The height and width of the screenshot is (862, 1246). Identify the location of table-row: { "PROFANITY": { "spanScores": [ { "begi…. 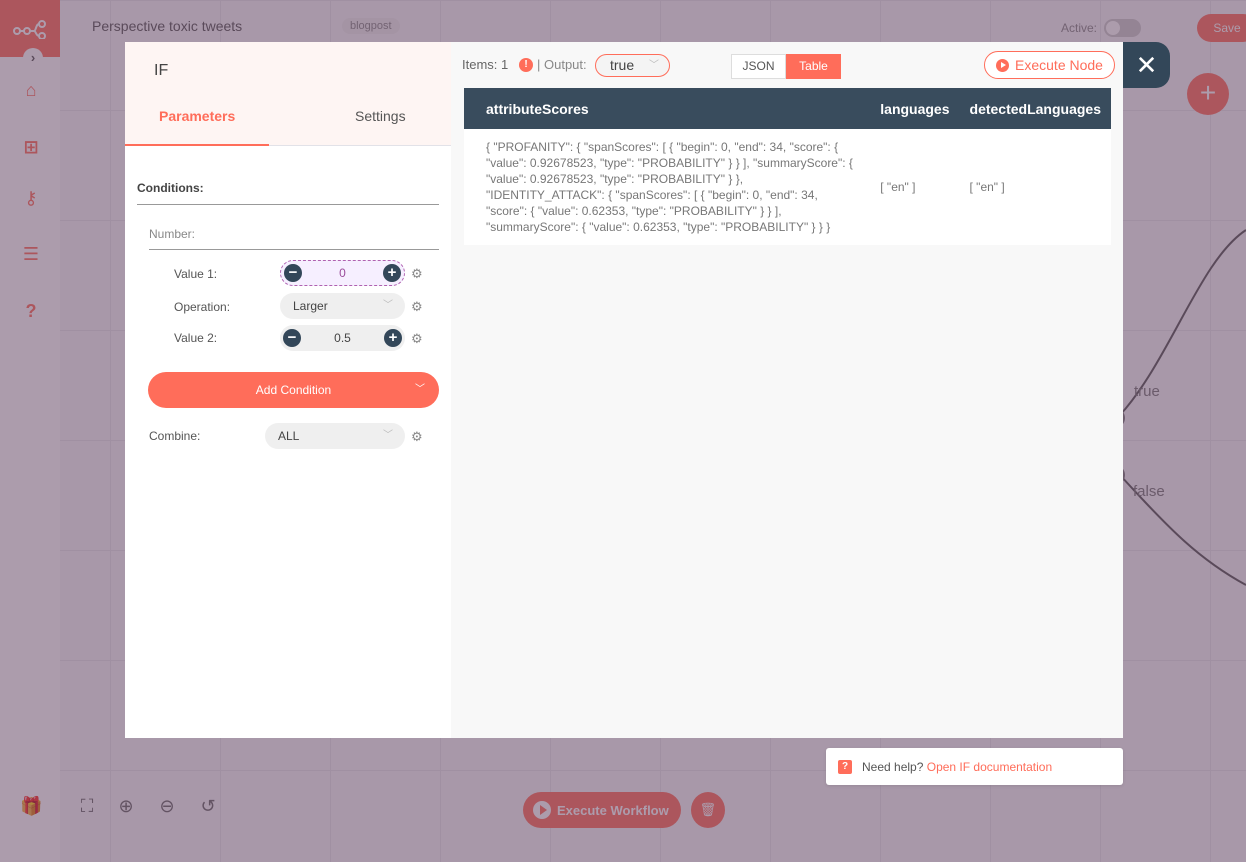
(787, 187).